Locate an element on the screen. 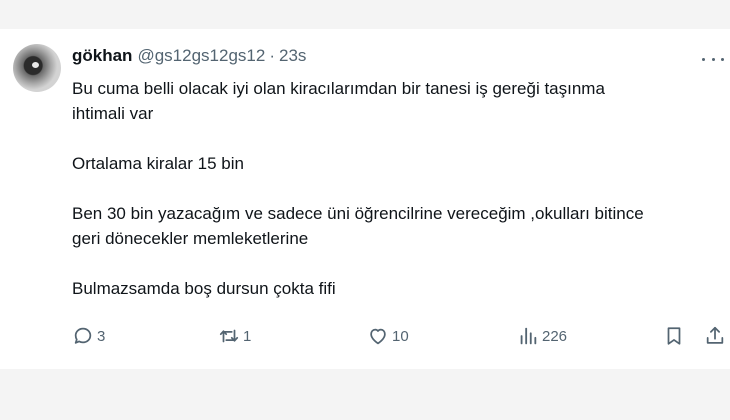  share-icon is located at coordinates (715, 336).